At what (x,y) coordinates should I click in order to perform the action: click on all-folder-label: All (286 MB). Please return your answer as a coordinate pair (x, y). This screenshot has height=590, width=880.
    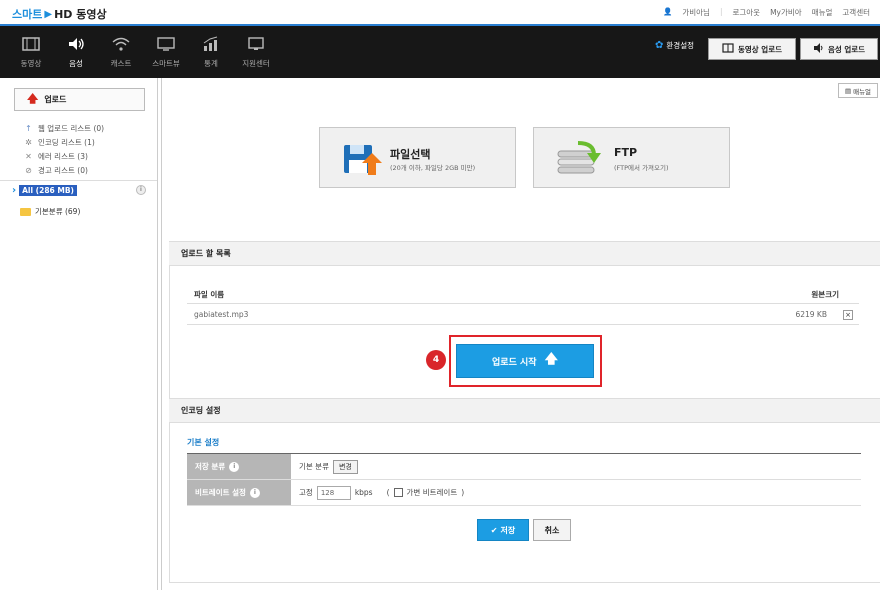
    Looking at the image, I should click on (48, 190).